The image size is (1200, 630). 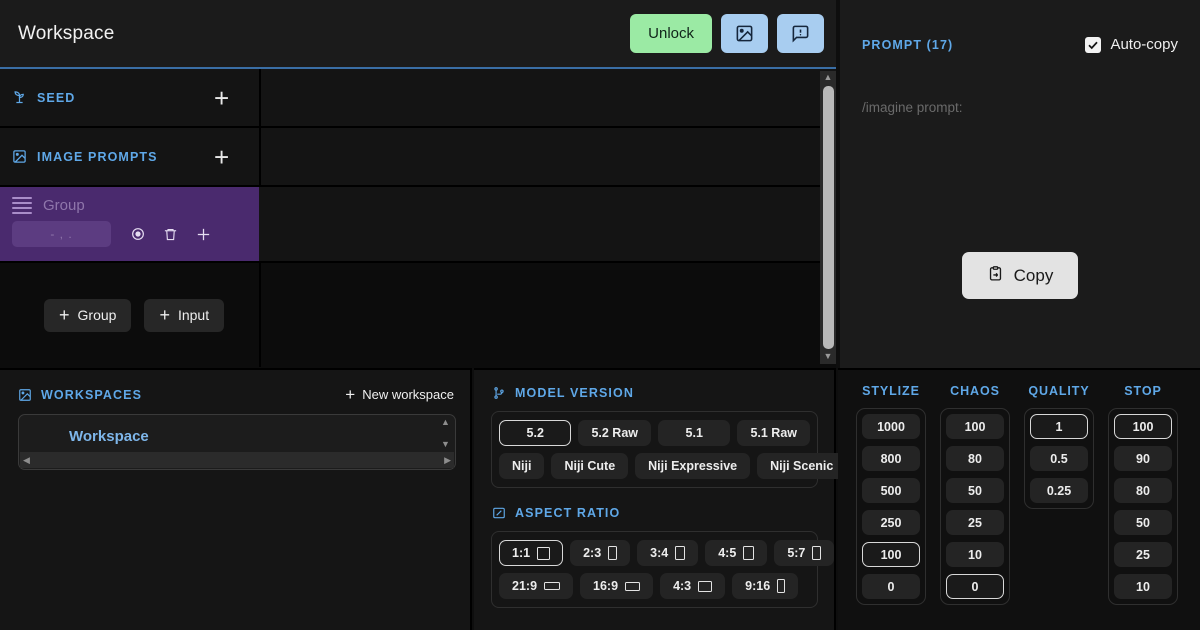 I want to click on stop-option-90: 90, so click(x=1143, y=458).